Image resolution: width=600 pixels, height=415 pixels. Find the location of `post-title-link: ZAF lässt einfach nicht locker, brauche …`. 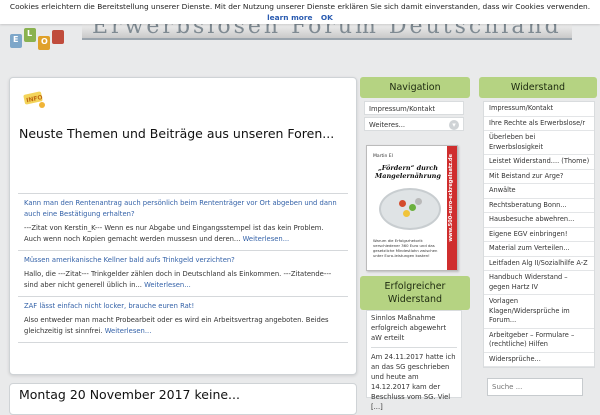

post-title-link: ZAF lässt einfach nicht locker, brauche … is located at coordinates (183, 306).